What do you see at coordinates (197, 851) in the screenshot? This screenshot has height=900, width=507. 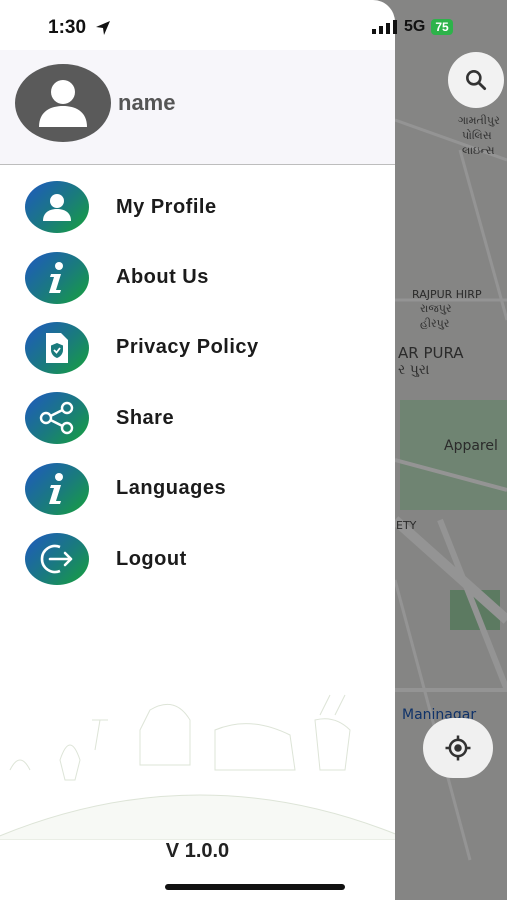 I see `app-version: V 1.0.0` at bounding box center [197, 851].